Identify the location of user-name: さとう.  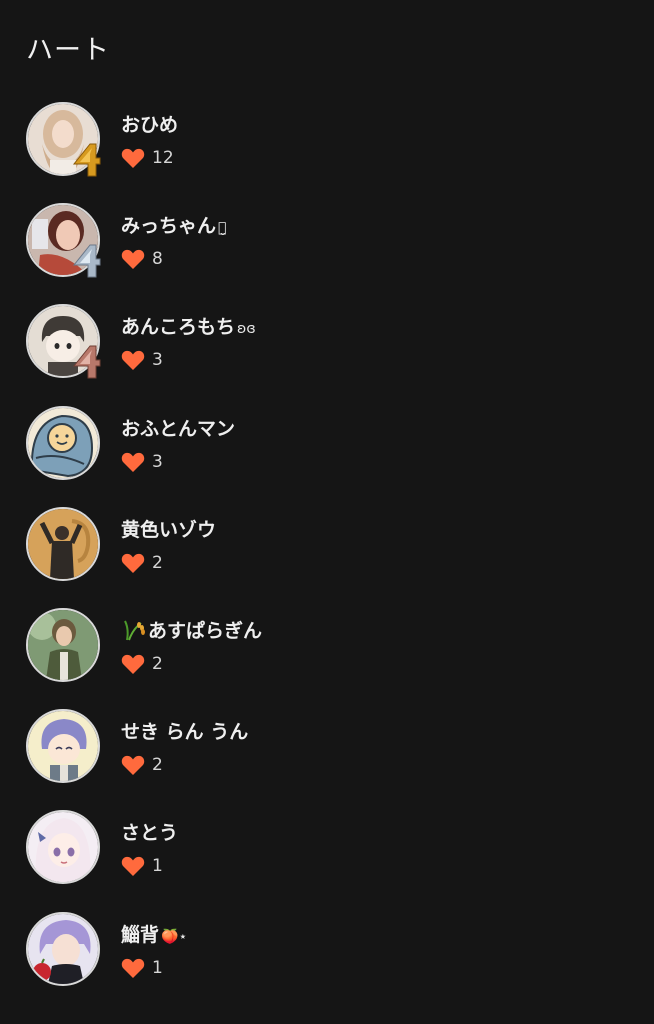
(150, 833).